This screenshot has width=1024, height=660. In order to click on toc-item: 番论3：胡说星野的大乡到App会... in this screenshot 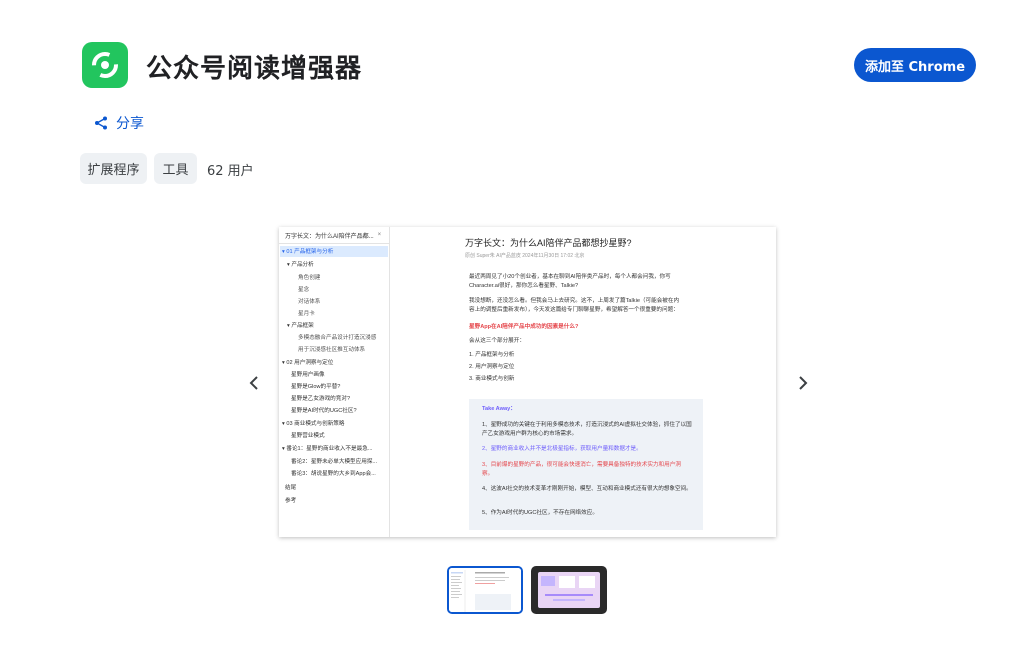, I will do `click(333, 474)`.